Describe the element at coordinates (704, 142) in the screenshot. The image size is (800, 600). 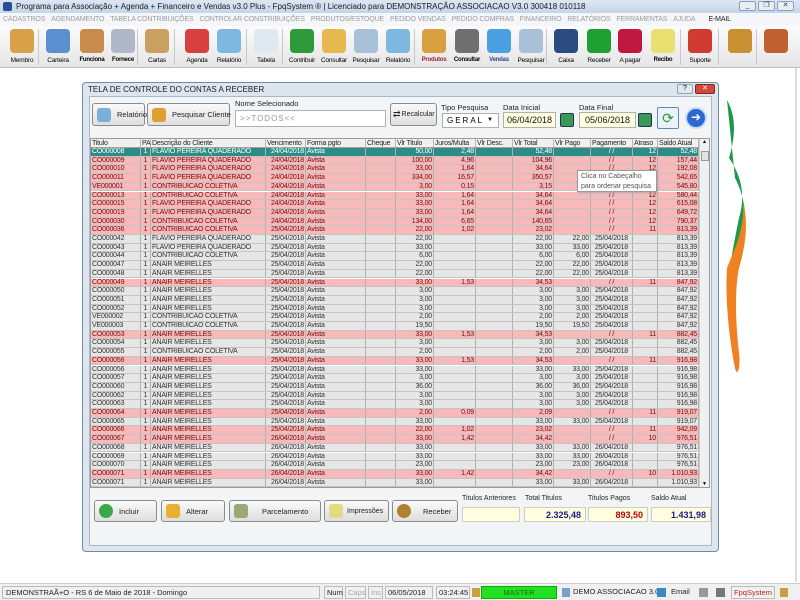
I see `scroll-up-icon: ▲` at that location.